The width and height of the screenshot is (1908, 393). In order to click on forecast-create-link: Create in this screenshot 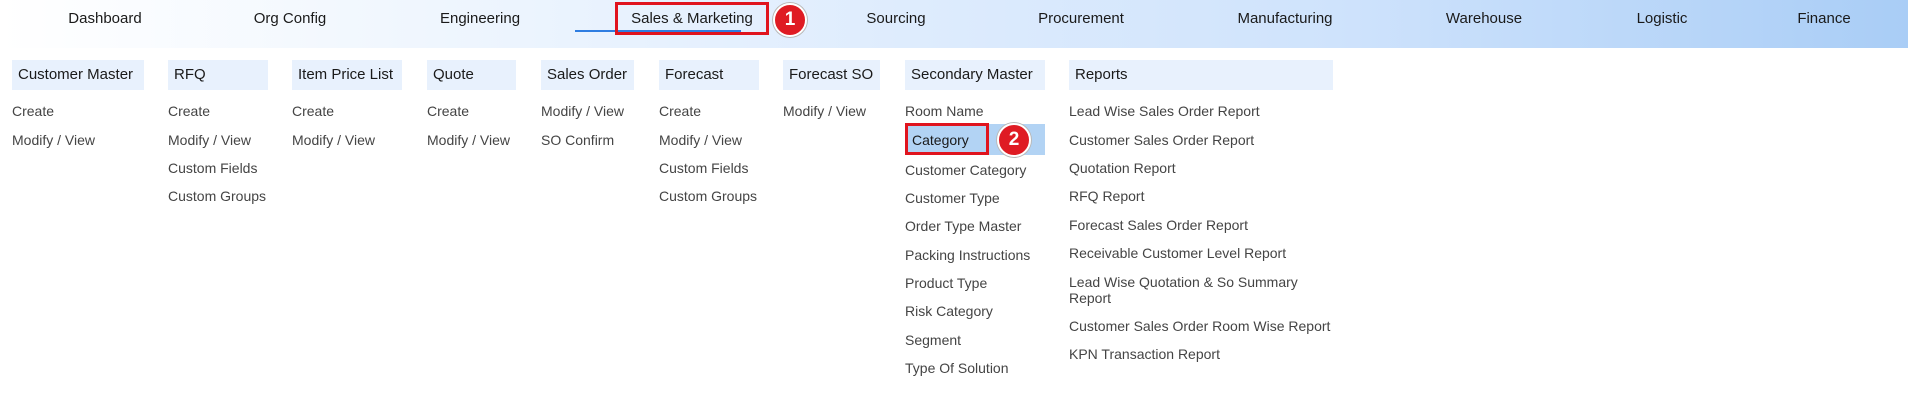, I will do `click(680, 111)`.